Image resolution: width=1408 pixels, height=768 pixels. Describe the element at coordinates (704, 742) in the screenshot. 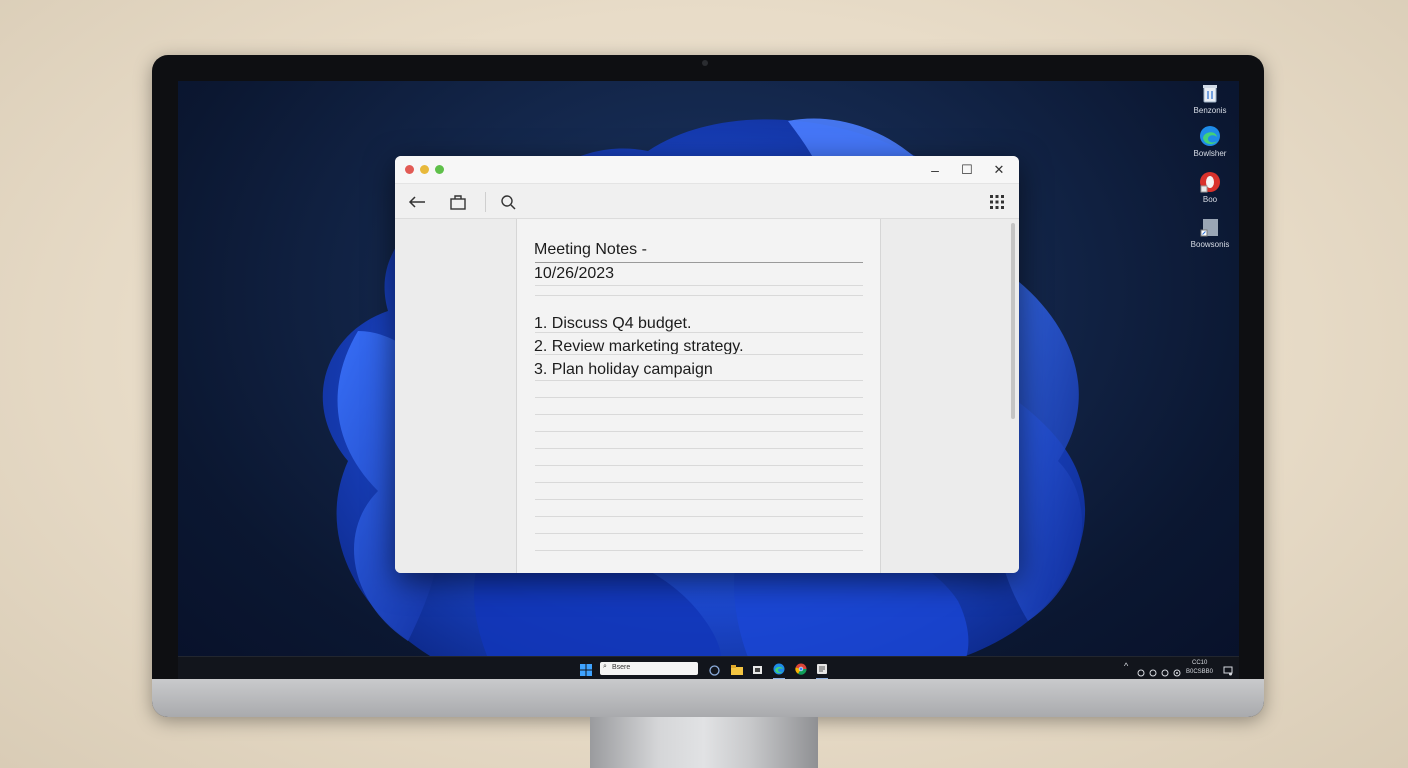

I see `monitor-stand` at that location.